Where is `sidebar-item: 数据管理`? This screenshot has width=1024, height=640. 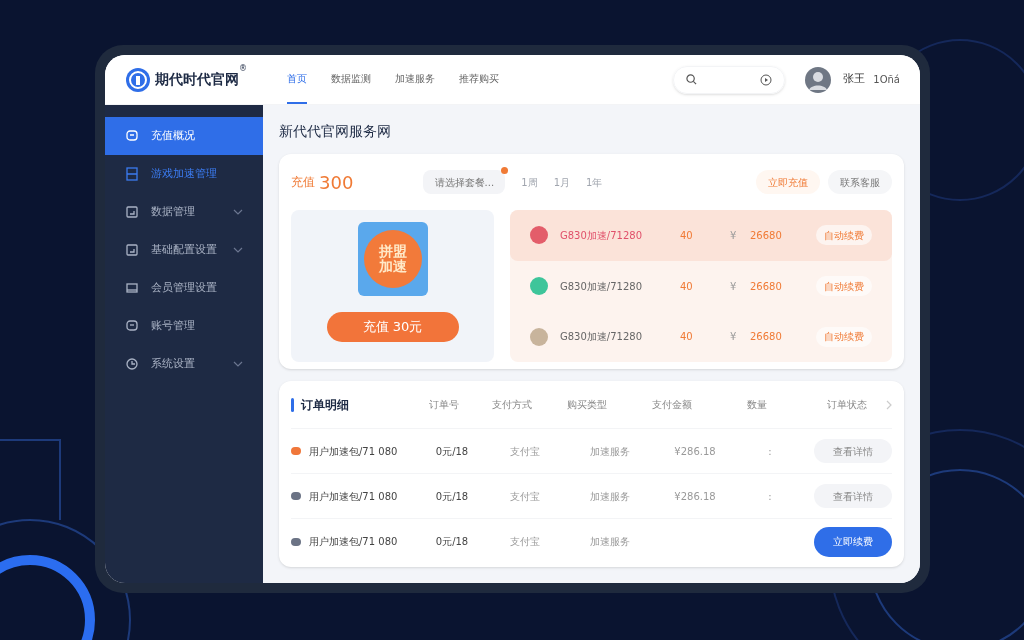
sidebar-item: 数据管理 is located at coordinates (184, 212).